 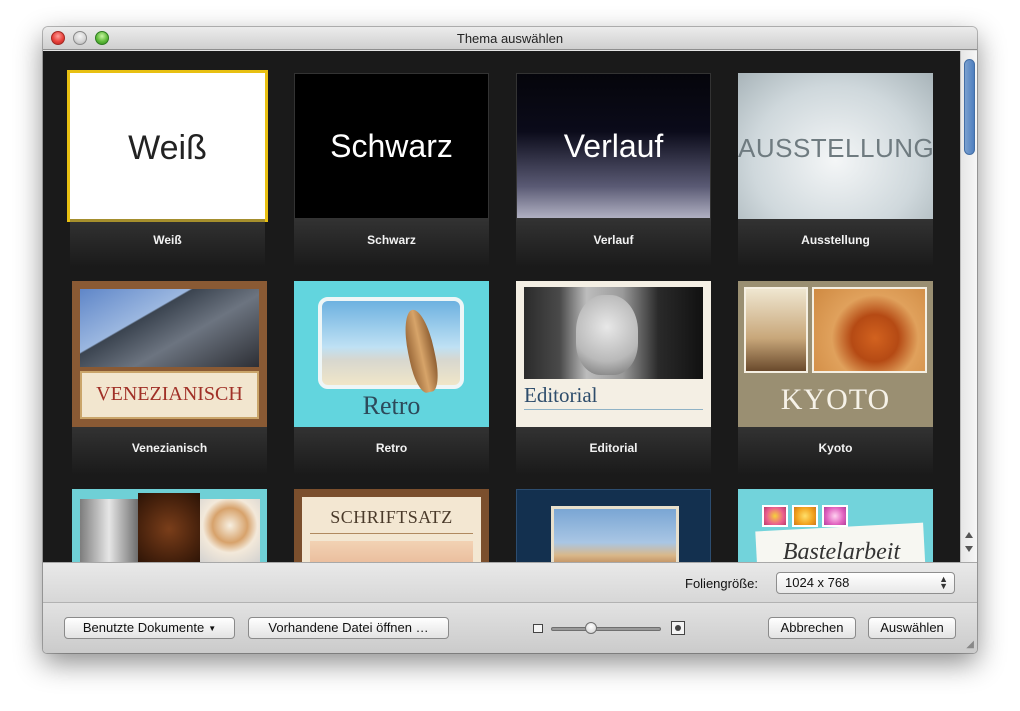 I want to click on coffee-beans-photo, so click(x=169, y=527).